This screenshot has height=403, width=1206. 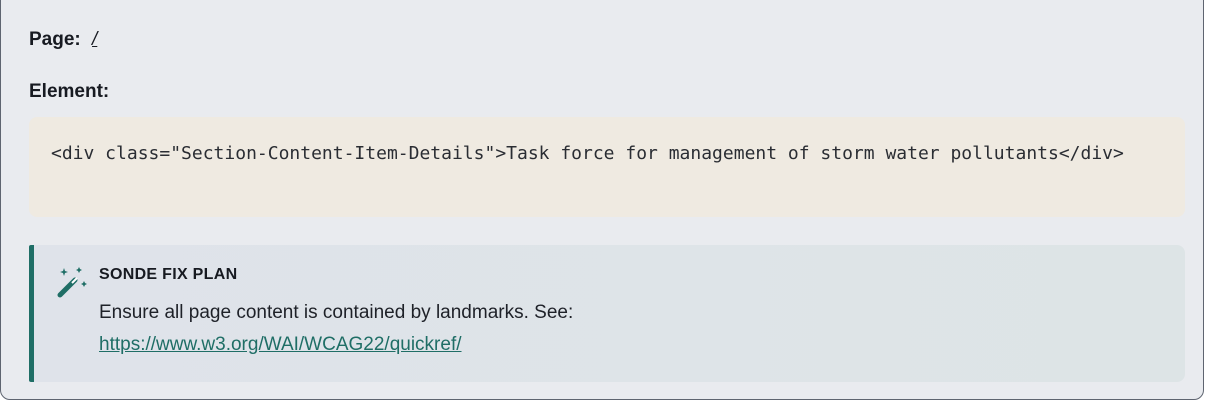 What do you see at coordinates (55, 39) in the screenshot?
I see `page-label: Page:` at bounding box center [55, 39].